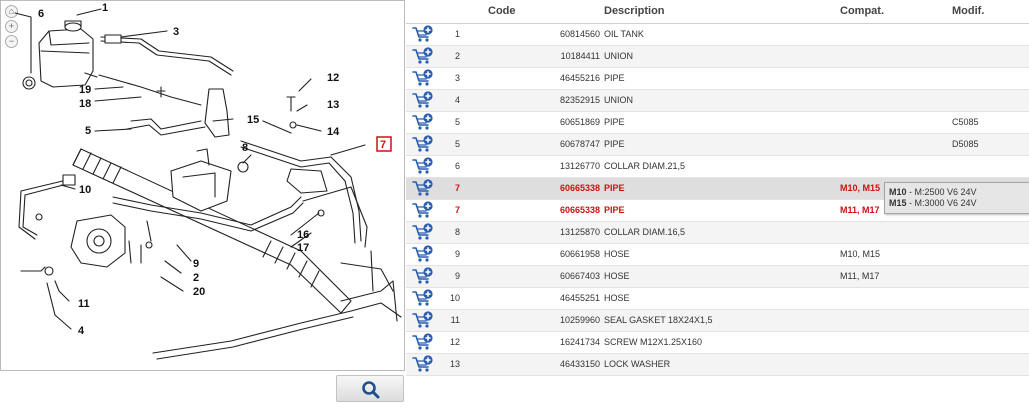 The image size is (1029, 409). Describe the element at coordinates (85, 190) in the screenshot. I see `callout-10: 10` at that location.